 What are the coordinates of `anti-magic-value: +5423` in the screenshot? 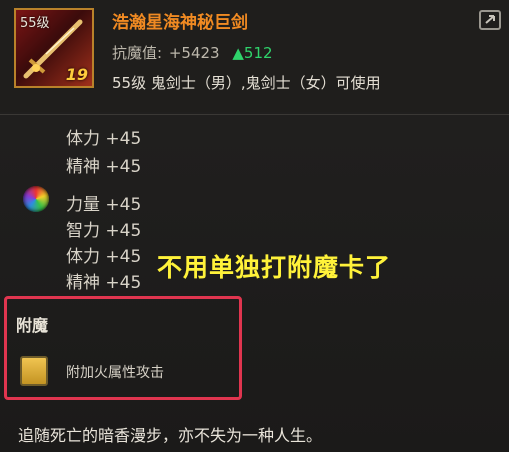 It's located at (194, 53).